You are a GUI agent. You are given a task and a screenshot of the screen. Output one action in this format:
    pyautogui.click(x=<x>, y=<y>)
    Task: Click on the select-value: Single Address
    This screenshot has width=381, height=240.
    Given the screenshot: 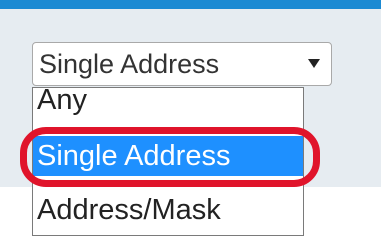 What is the action you would take?
    pyautogui.click(x=129, y=64)
    